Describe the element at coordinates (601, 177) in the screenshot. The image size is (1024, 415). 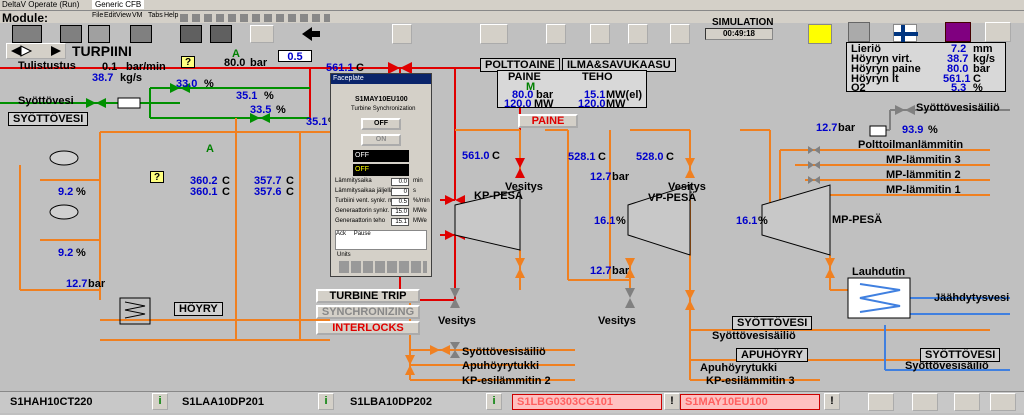
I see `vp-pressure1-value: 12.7` at that location.